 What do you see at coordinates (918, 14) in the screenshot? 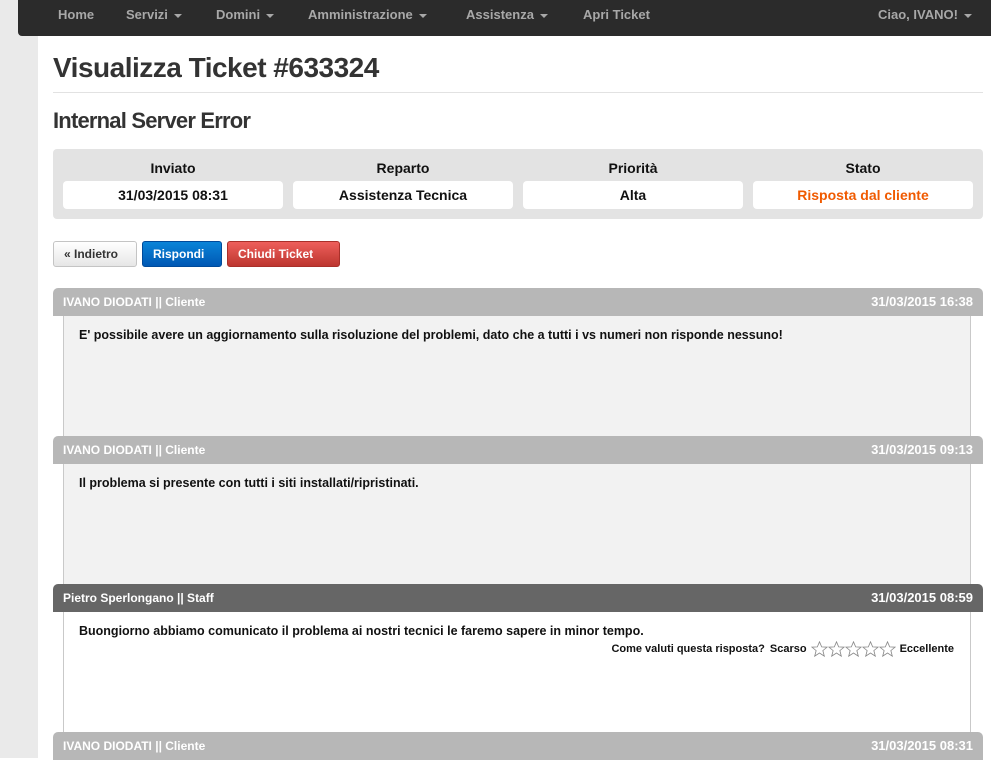
I see `nav-user-label: Ciao, IVANO!` at bounding box center [918, 14].